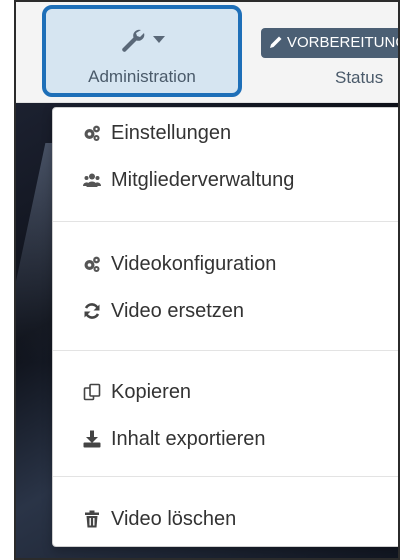 Image resolution: width=413 pixels, height=560 pixels. Describe the element at coordinates (359, 77) in the screenshot. I see `status-label: Status` at that location.